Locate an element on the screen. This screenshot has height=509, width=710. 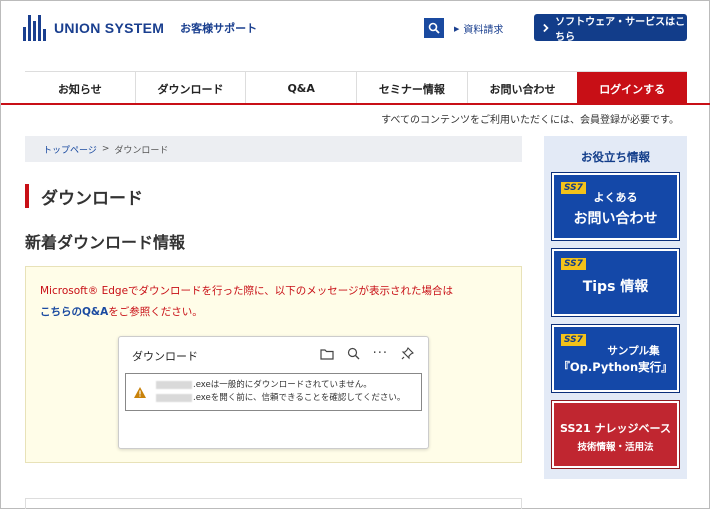
kb-banner-line-2: 技術情報・活用法 is located at coordinates (615, 447).